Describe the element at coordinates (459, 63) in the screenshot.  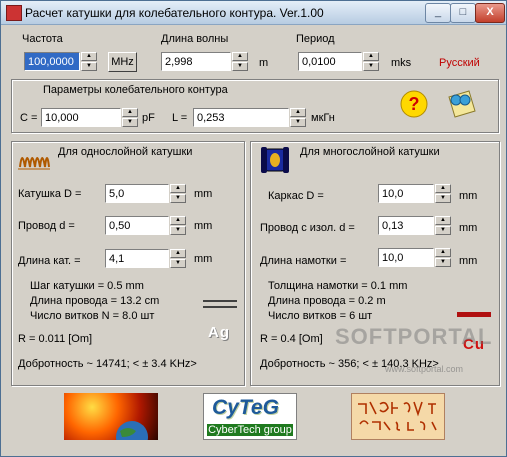
I see `language-link: Русский` at that location.